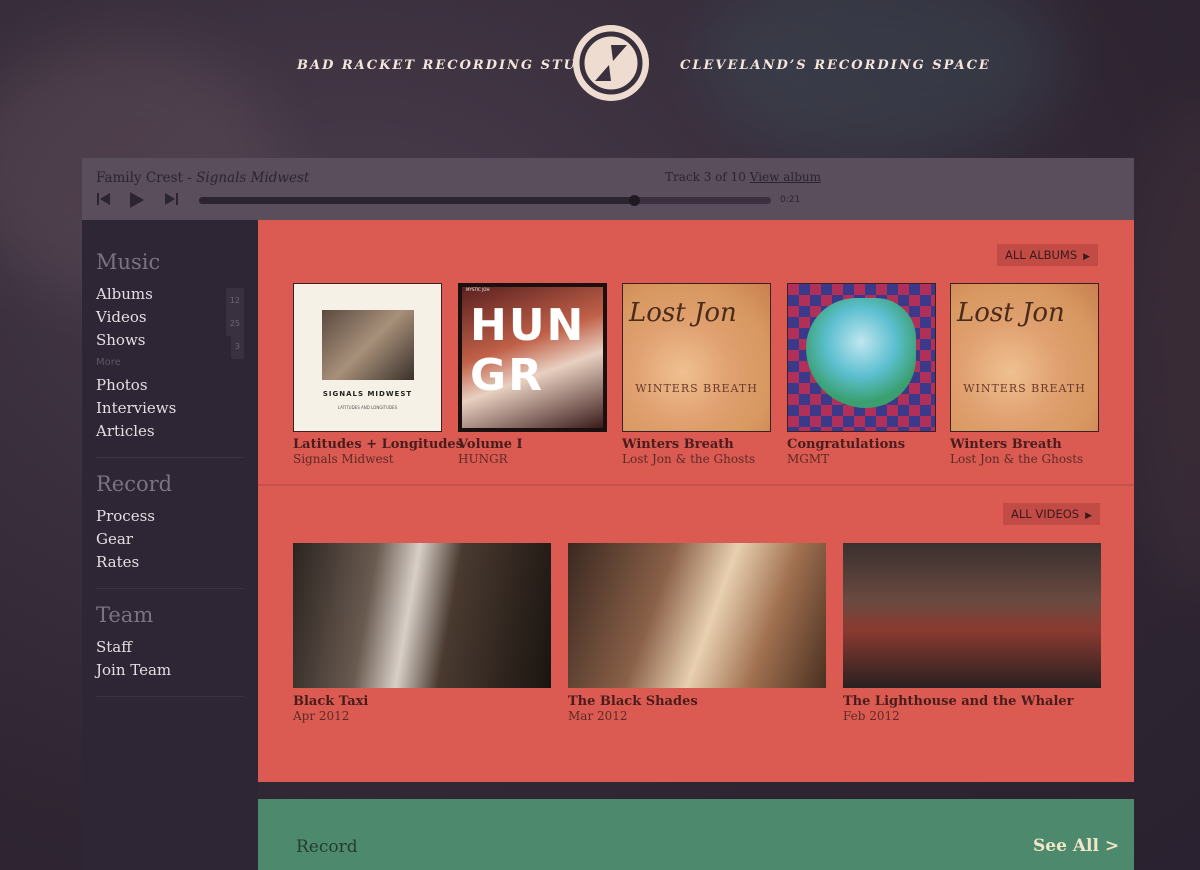 This screenshot has height=870, width=1200. I want to click on sidebar-item-label: Shows, so click(121, 340).